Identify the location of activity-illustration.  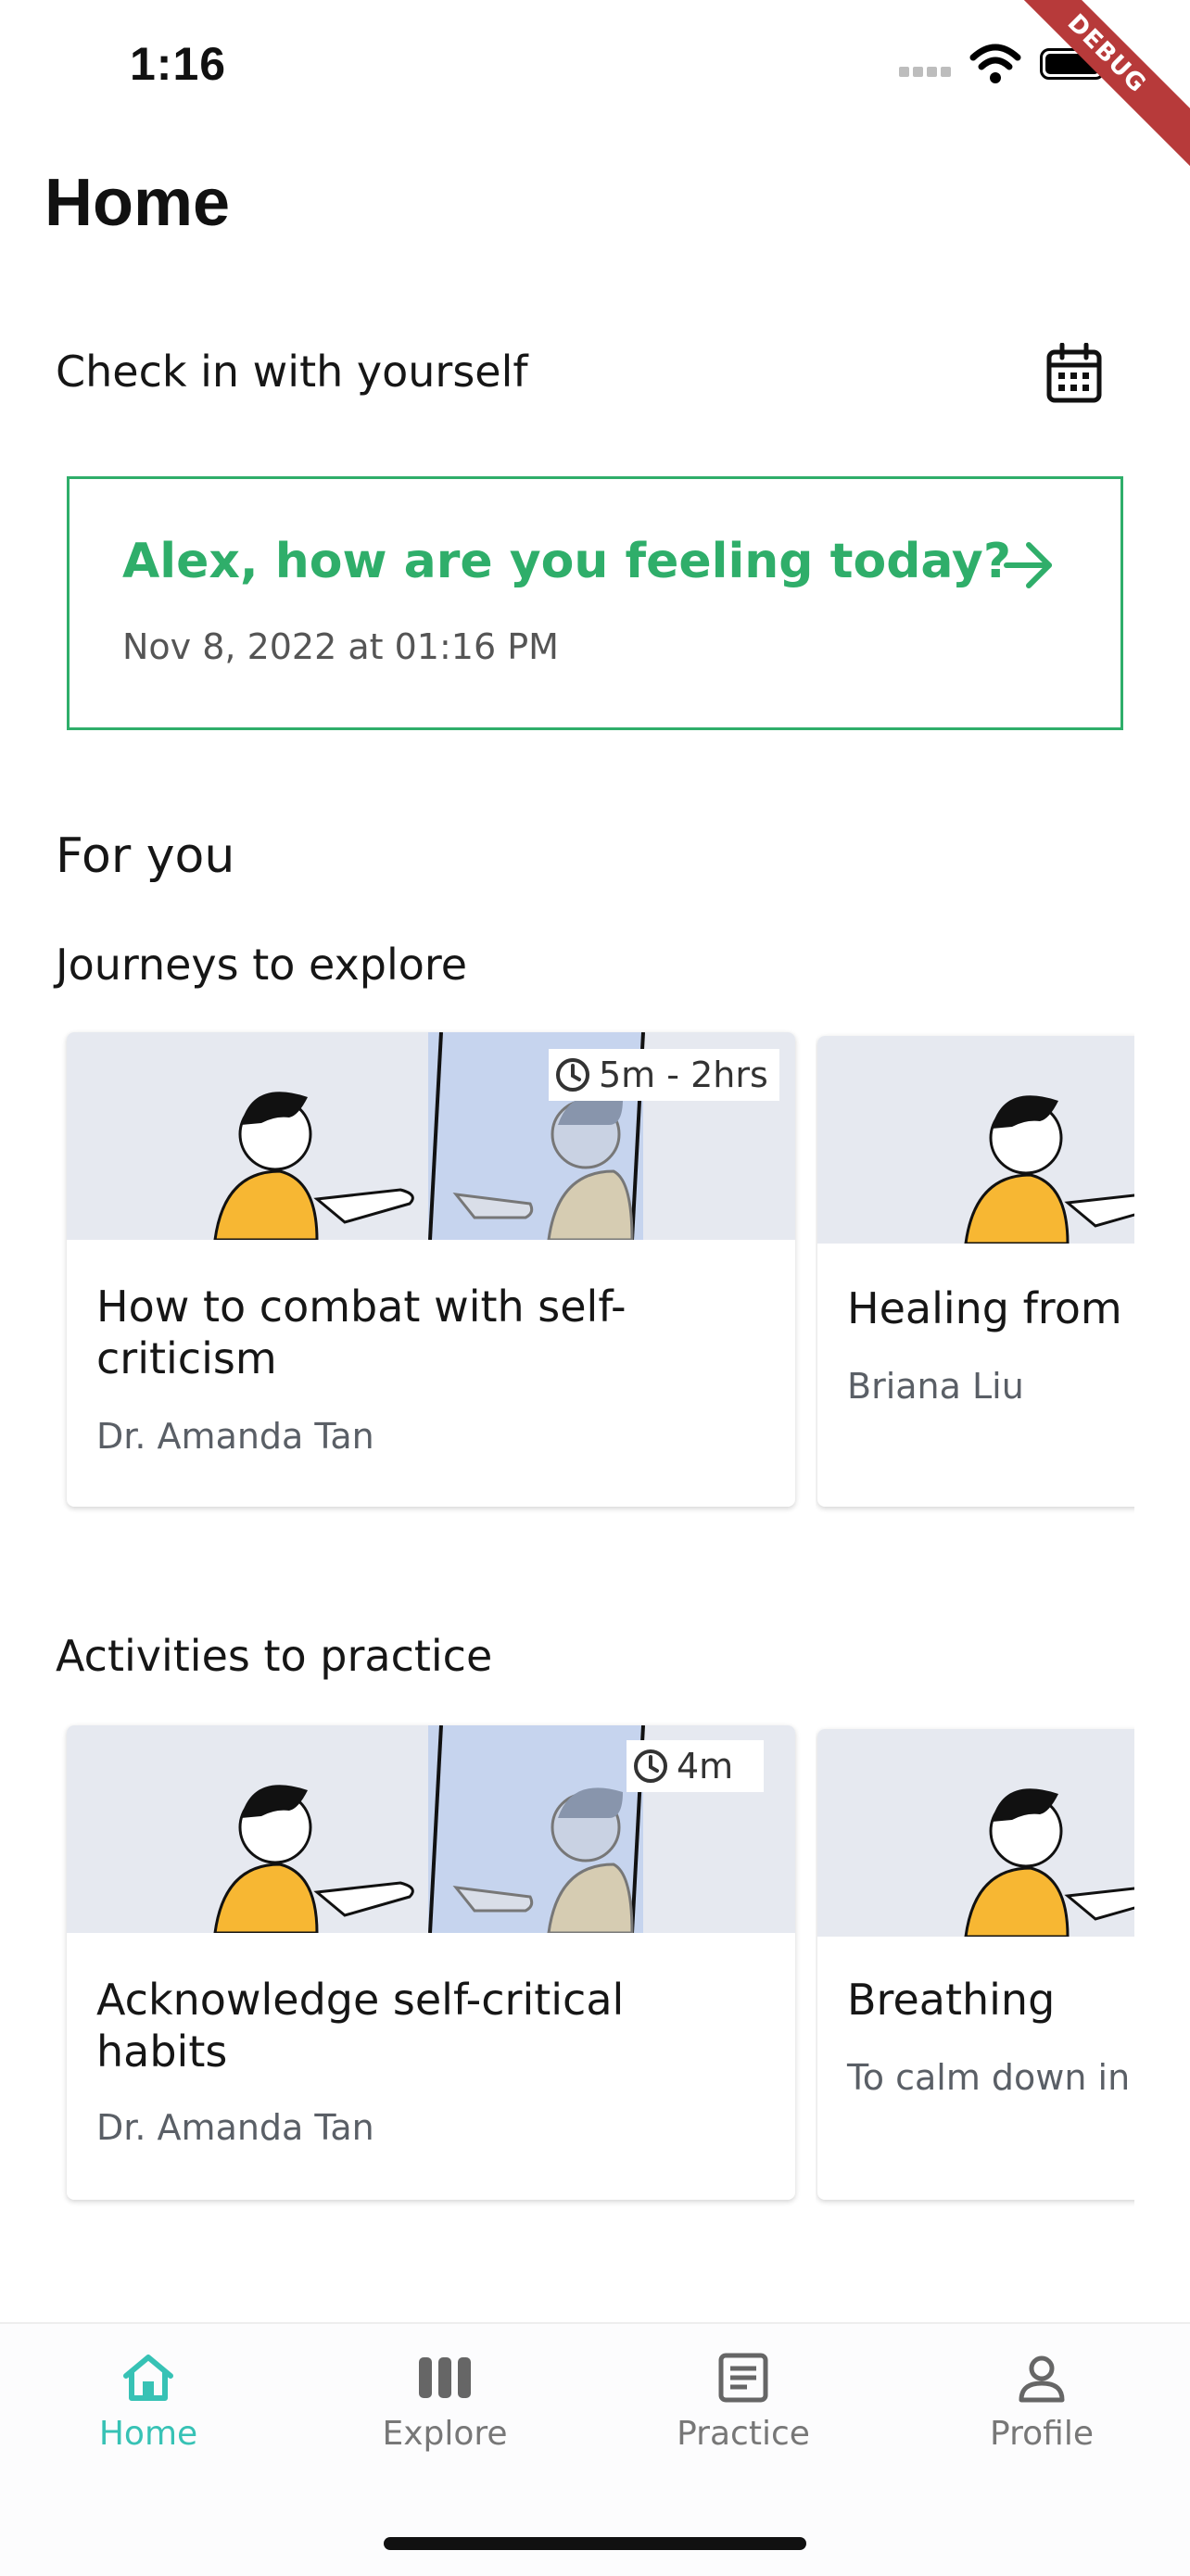
(975, 1833).